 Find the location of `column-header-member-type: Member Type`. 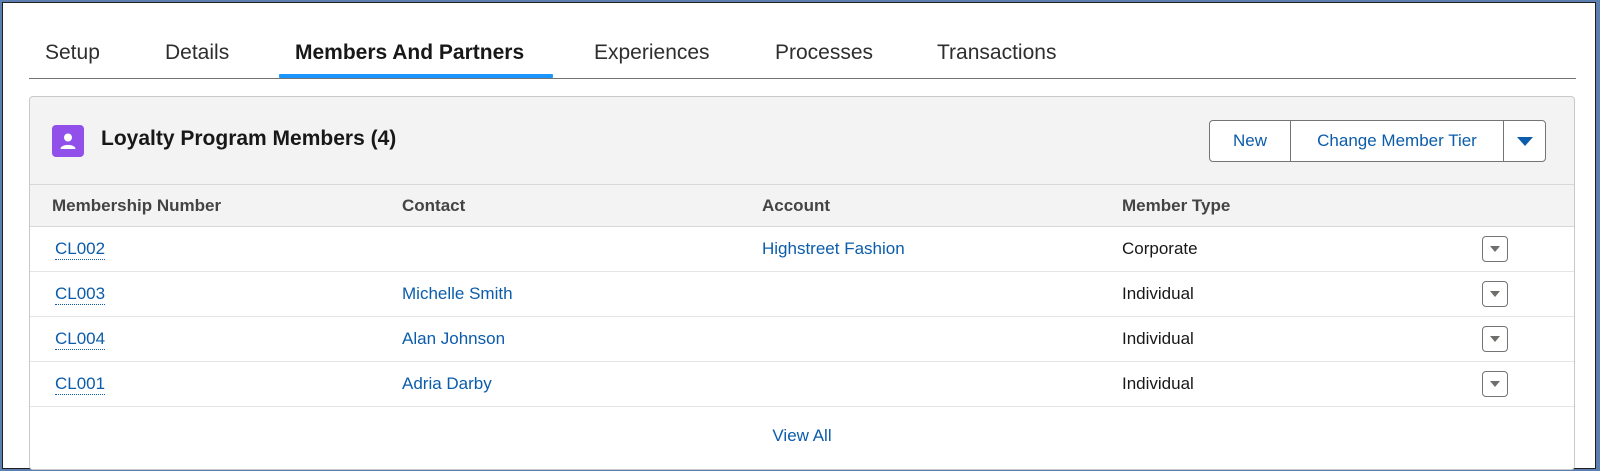

column-header-member-type: Member Type is located at coordinates (1176, 206).